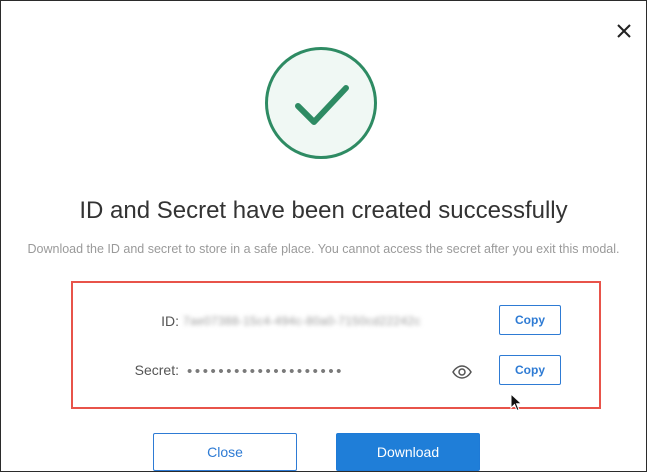 The height and width of the screenshot is (474, 649). Describe the element at coordinates (225, 452) in the screenshot. I see `close-button: Close` at that location.